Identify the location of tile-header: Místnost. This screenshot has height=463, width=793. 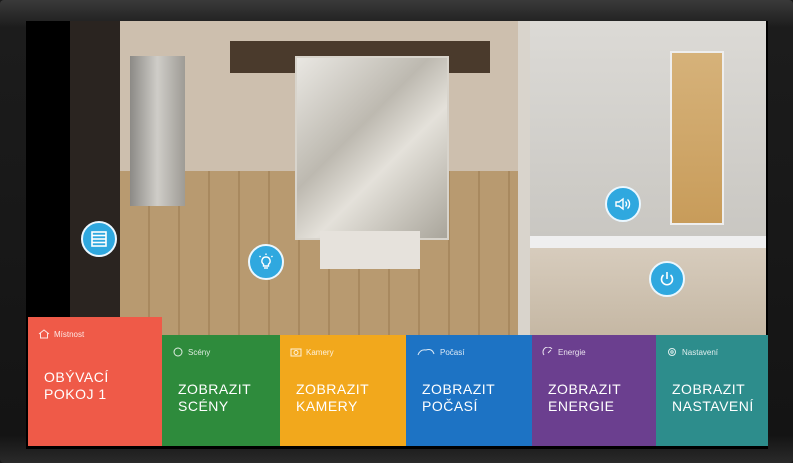
(61, 334).